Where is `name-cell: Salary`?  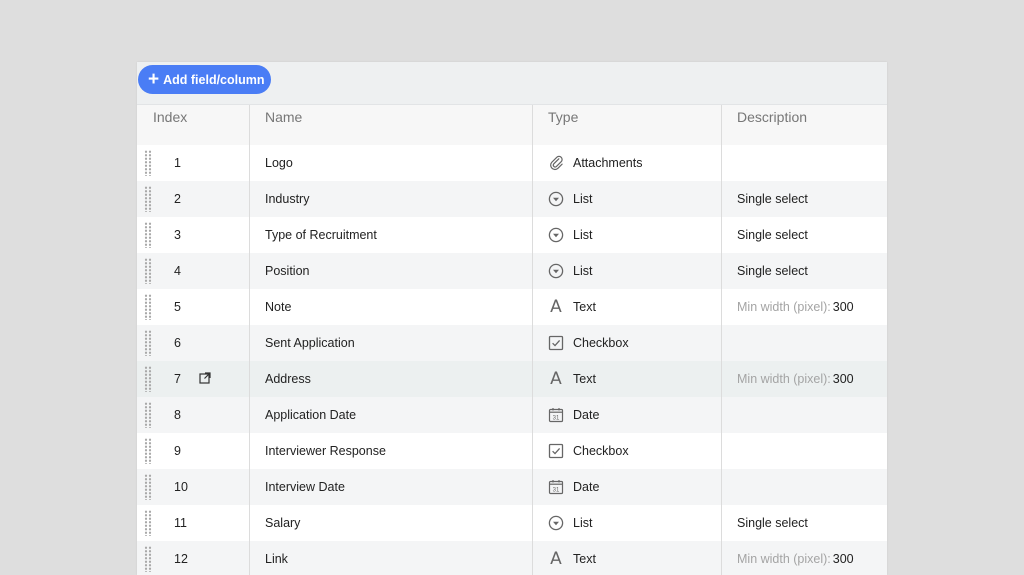
name-cell: Salary is located at coordinates (391, 523).